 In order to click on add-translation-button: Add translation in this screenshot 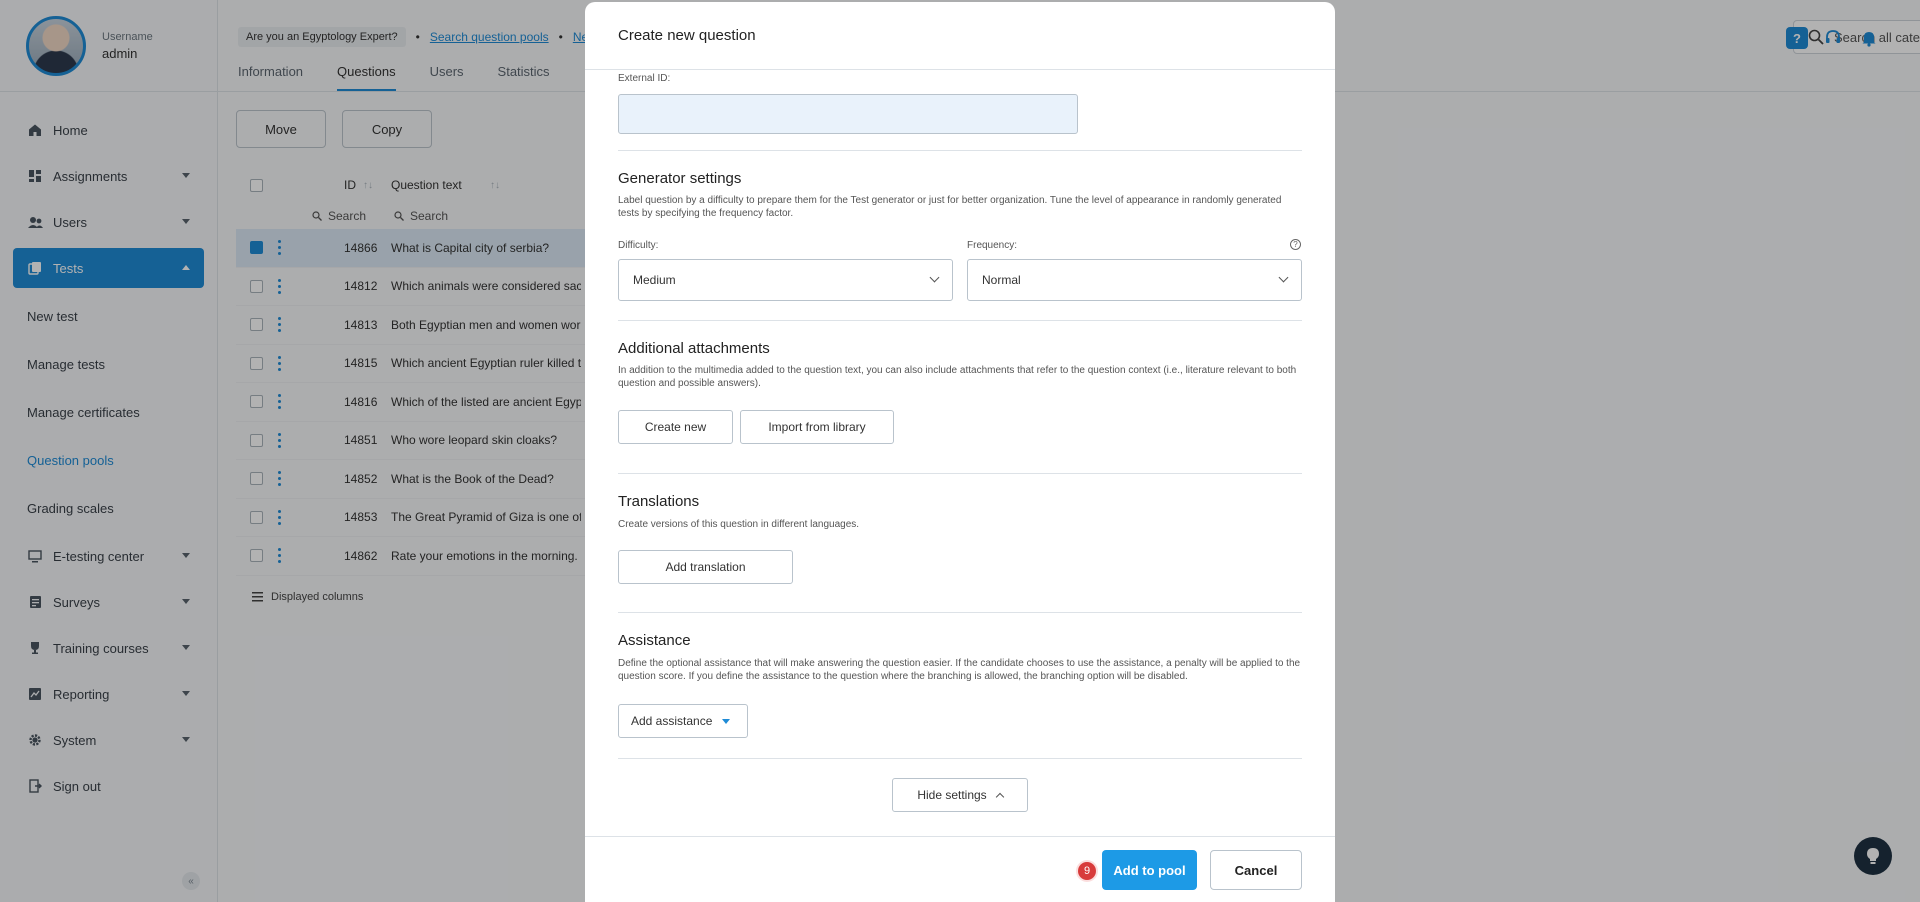, I will do `click(705, 567)`.